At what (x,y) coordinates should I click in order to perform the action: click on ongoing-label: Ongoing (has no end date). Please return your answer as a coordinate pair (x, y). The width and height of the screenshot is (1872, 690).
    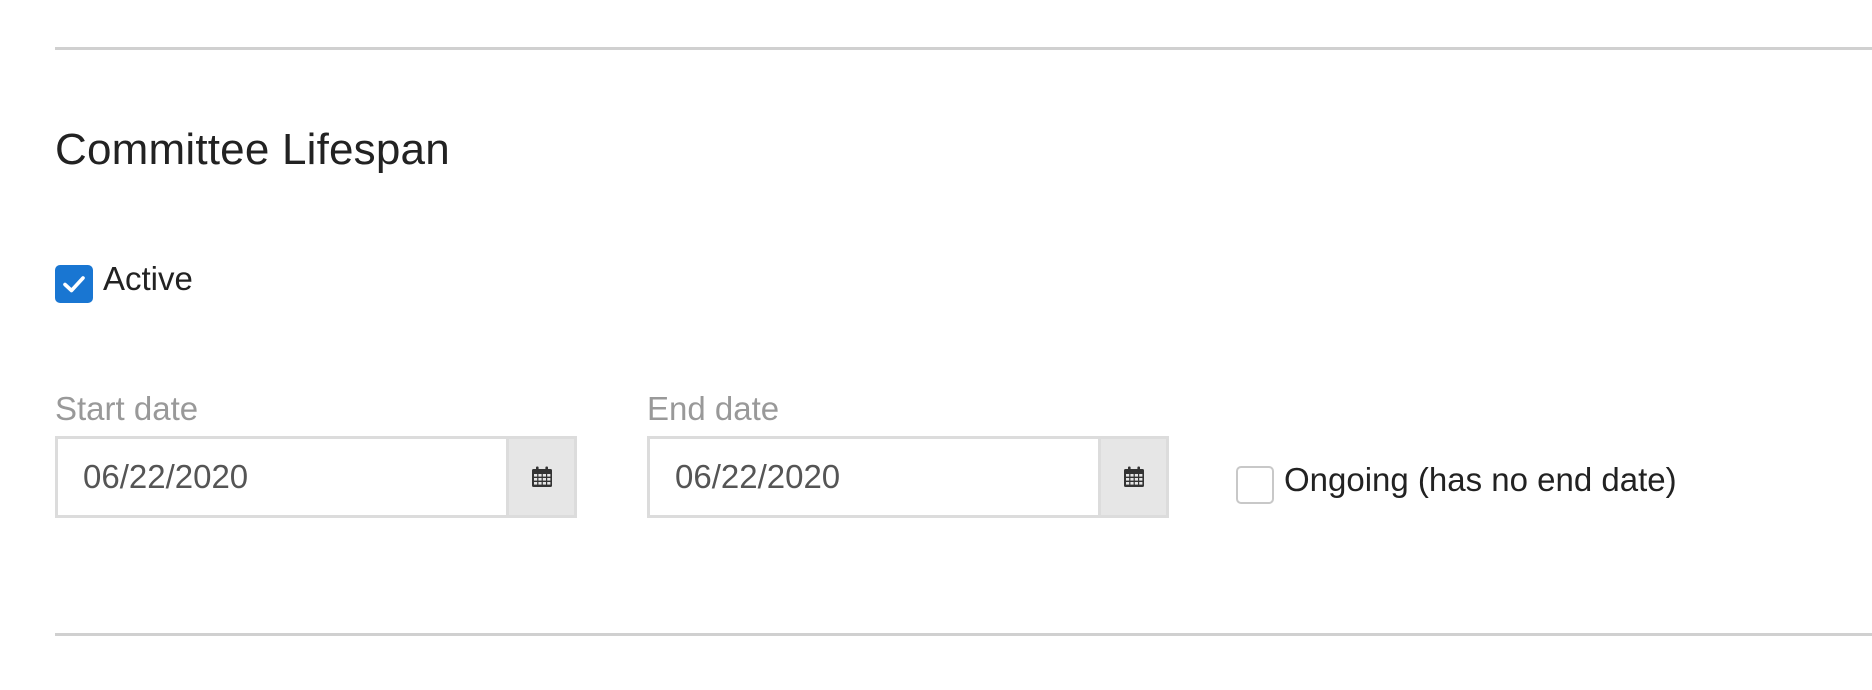
    Looking at the image, I should click on (1480, 480).